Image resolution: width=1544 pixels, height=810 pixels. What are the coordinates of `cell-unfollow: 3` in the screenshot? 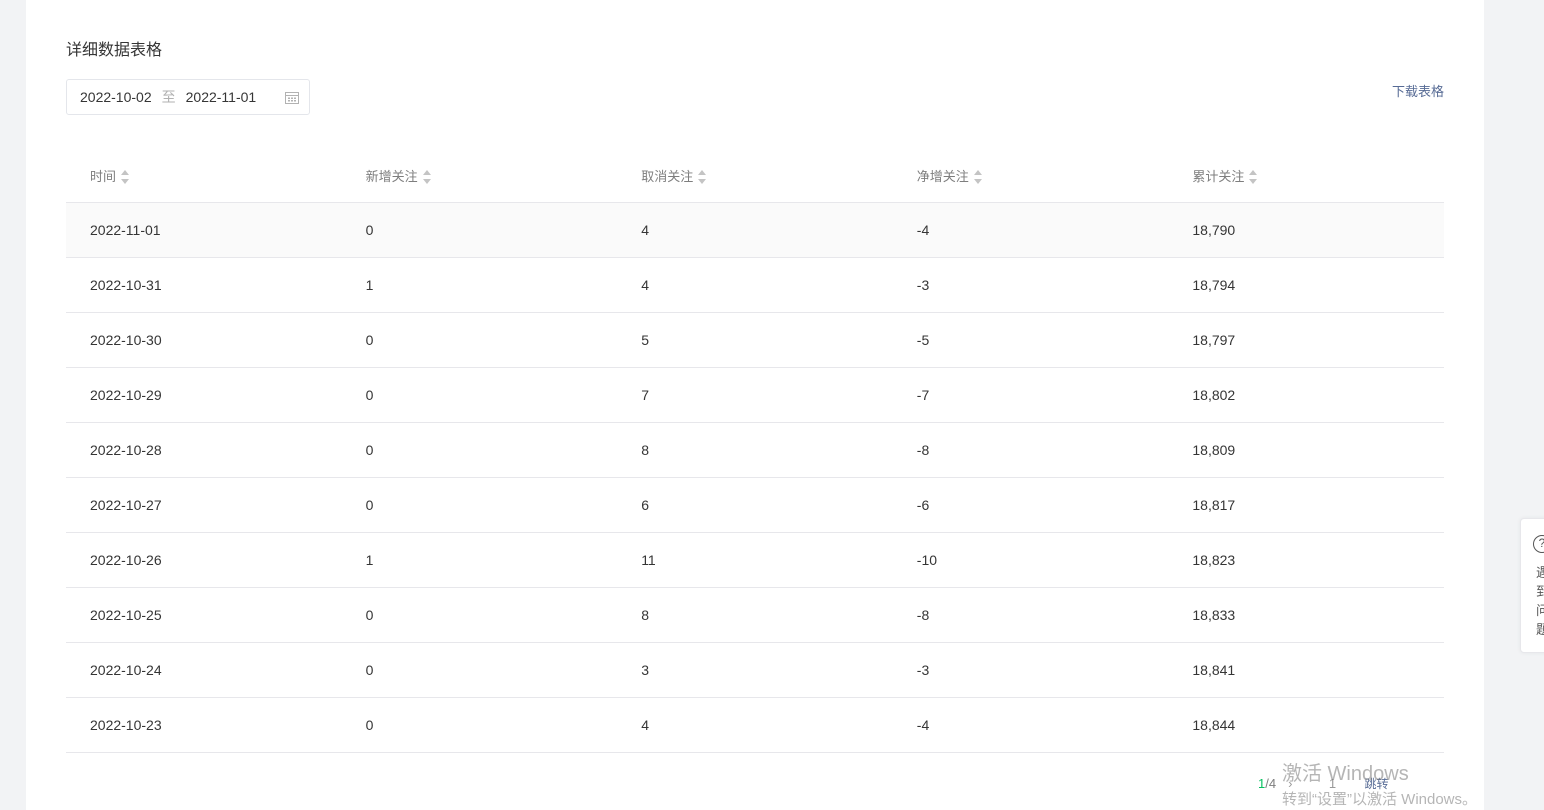 It's located at (755, 670).